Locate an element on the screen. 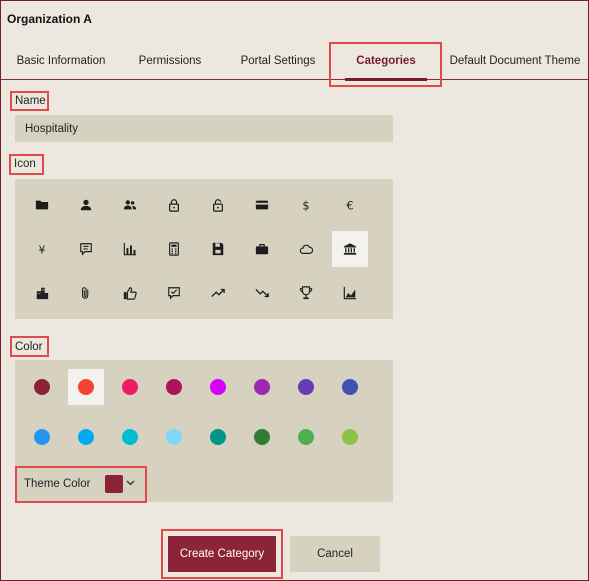 Image resolution: width=589 pixels, height=581 pixels. lock-icon is located at coordinates (174, 205).